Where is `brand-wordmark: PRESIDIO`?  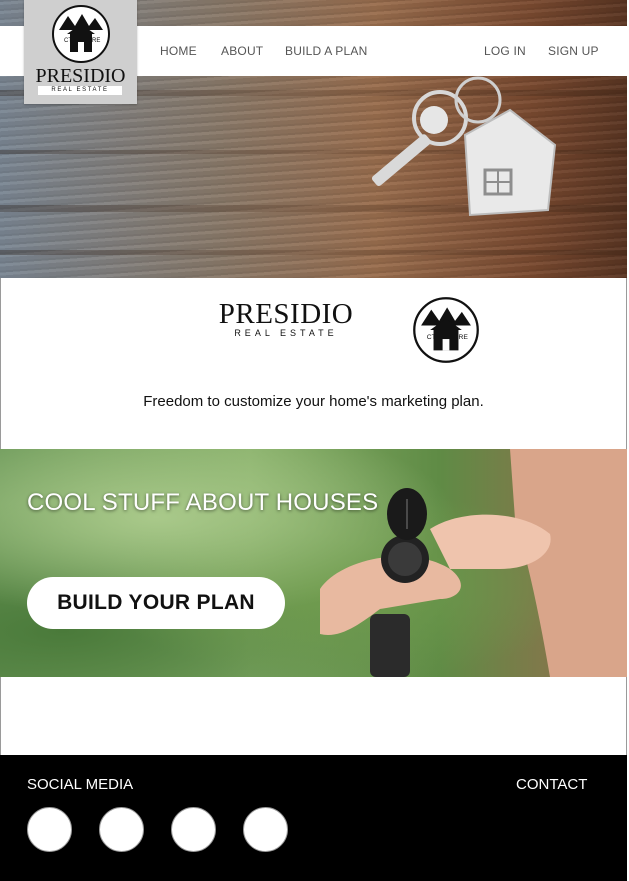
brand-wordmark: PRESIDIO is located at coordinates (286, 314).